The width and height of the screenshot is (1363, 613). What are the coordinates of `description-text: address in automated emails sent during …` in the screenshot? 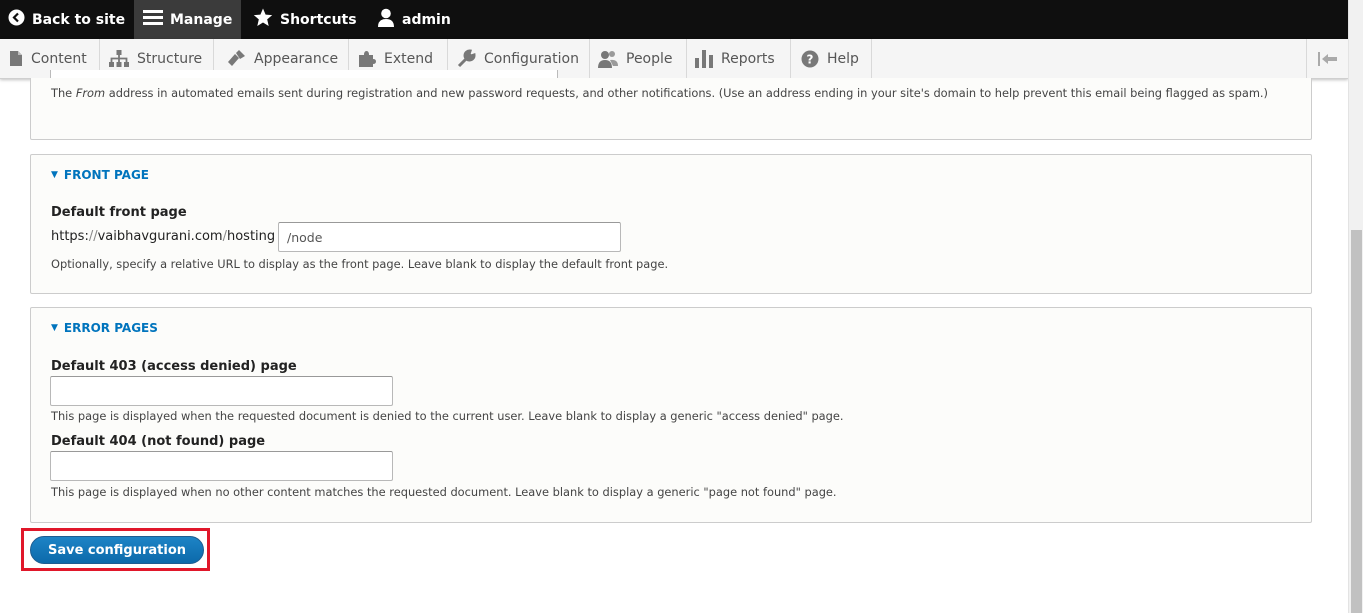 It's located at (686, 93).